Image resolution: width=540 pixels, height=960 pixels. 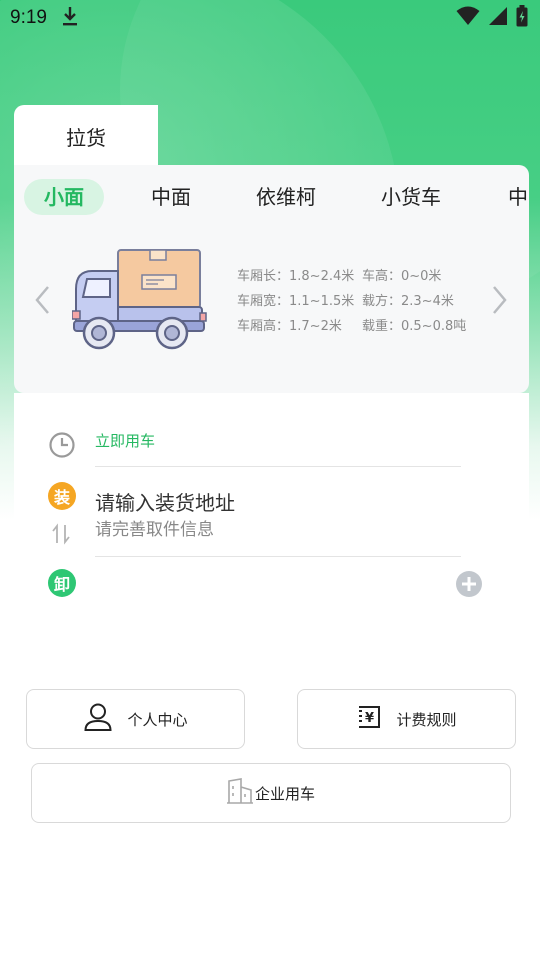 I want to click on spec-volume: 载方：2.3~4米, so click(x=408, y=301).